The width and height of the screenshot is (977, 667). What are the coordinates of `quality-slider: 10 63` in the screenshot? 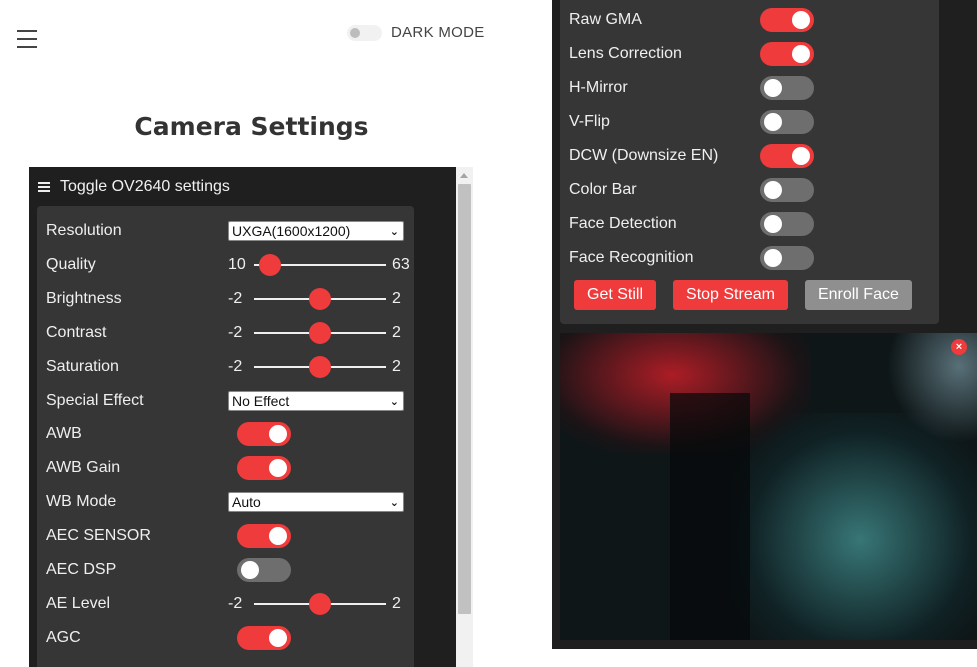 It's located at (319, 264).